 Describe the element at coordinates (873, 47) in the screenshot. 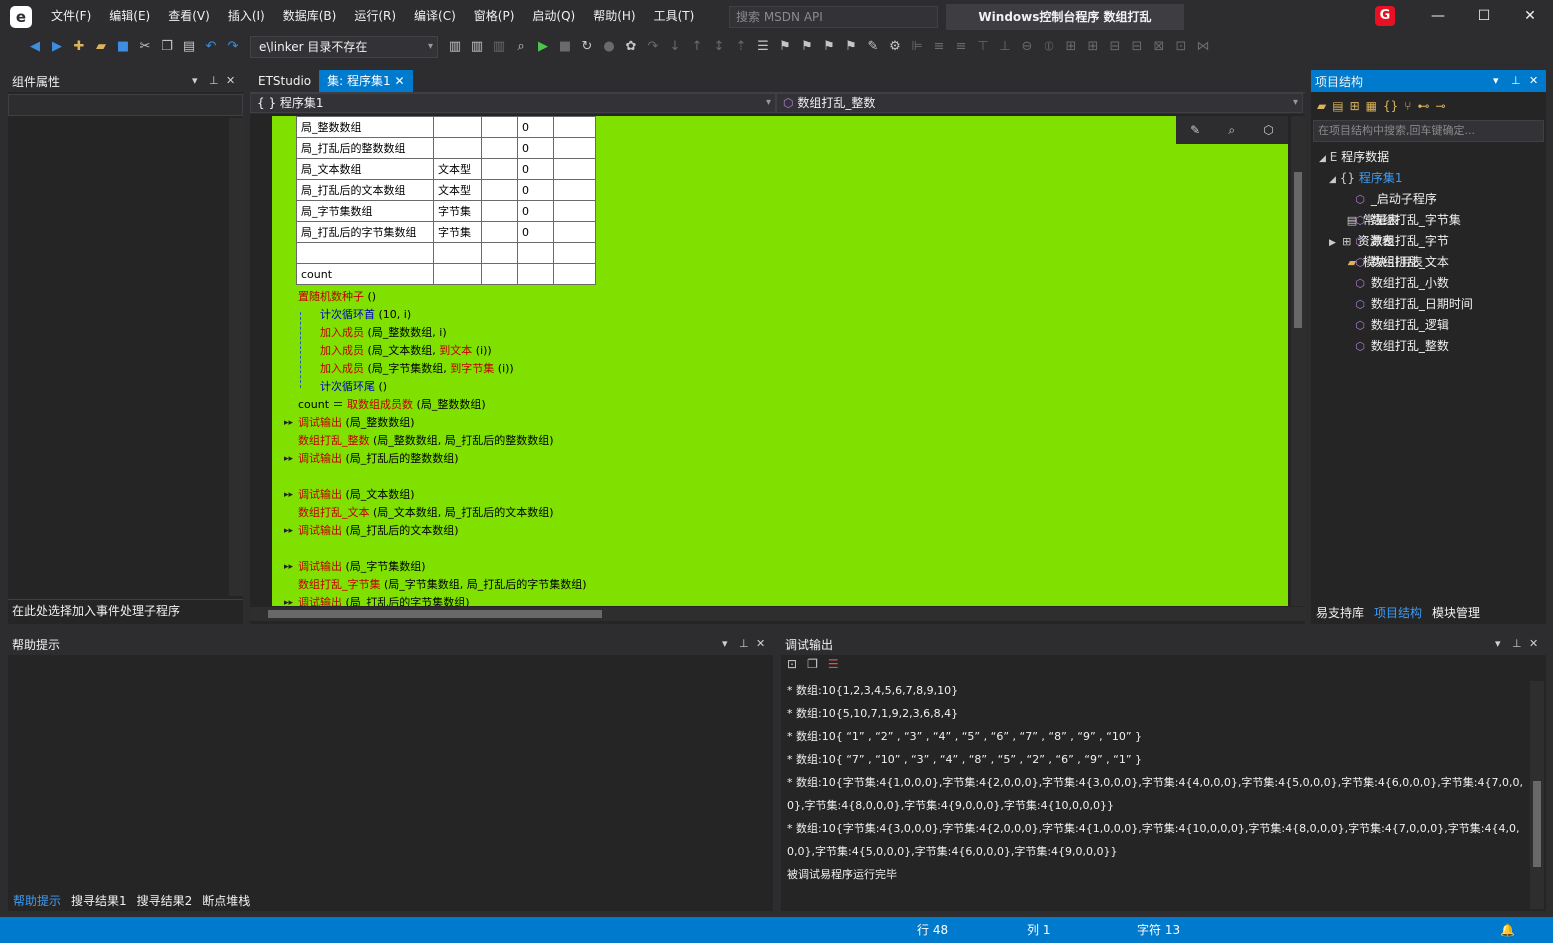

I see `wrench-icon: ✎` at that location.